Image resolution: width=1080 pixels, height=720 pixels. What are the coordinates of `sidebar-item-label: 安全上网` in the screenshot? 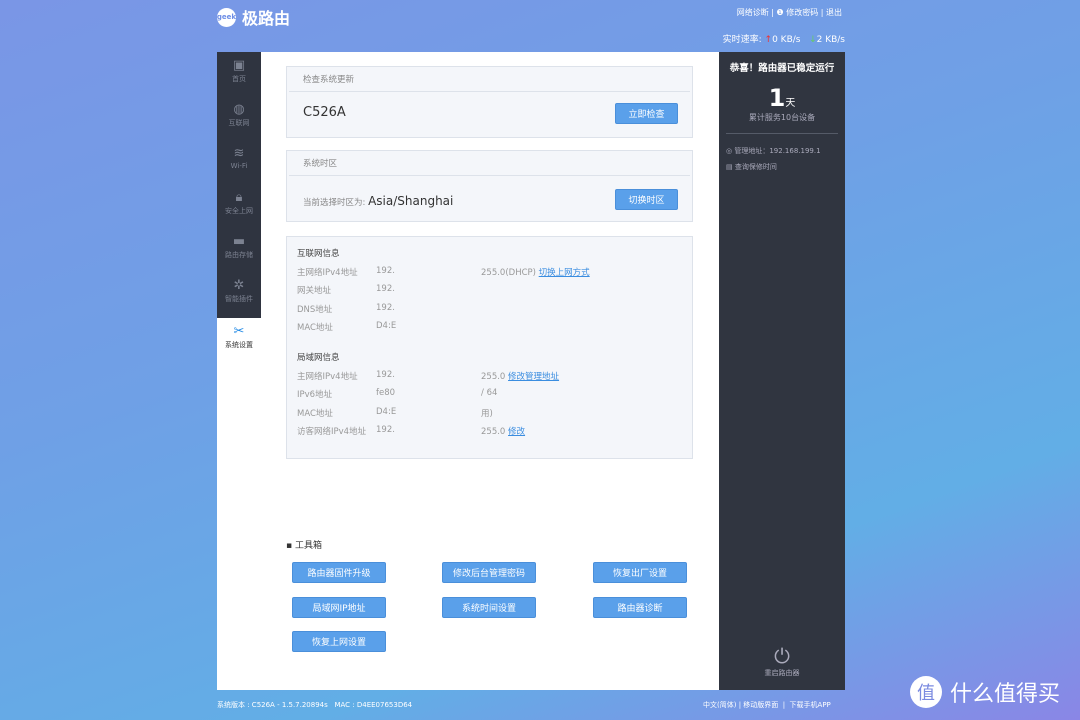 It's located at (239, 211).